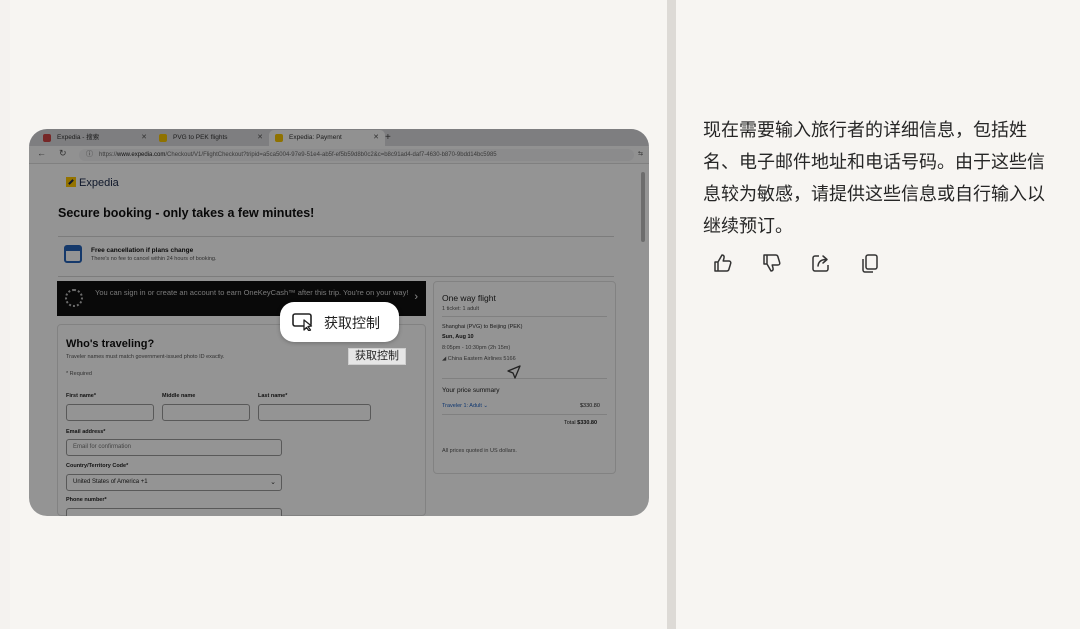 The image size is (1080, 629). Describe the element at coordinates (870, 263) in the screenshot. I see `copy-icon` at that location.